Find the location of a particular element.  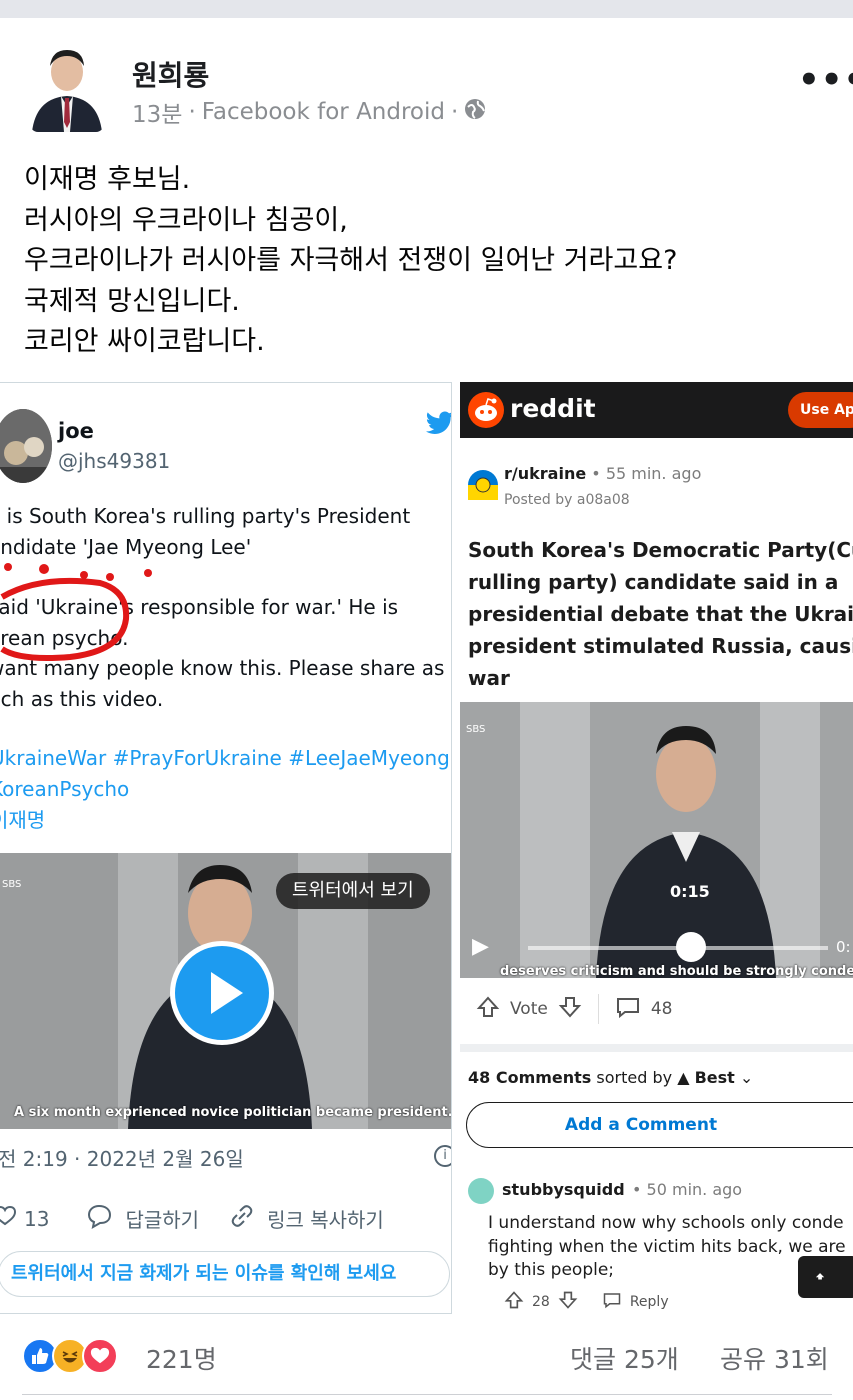

actions-separator is located at coordinates (598, 1009).